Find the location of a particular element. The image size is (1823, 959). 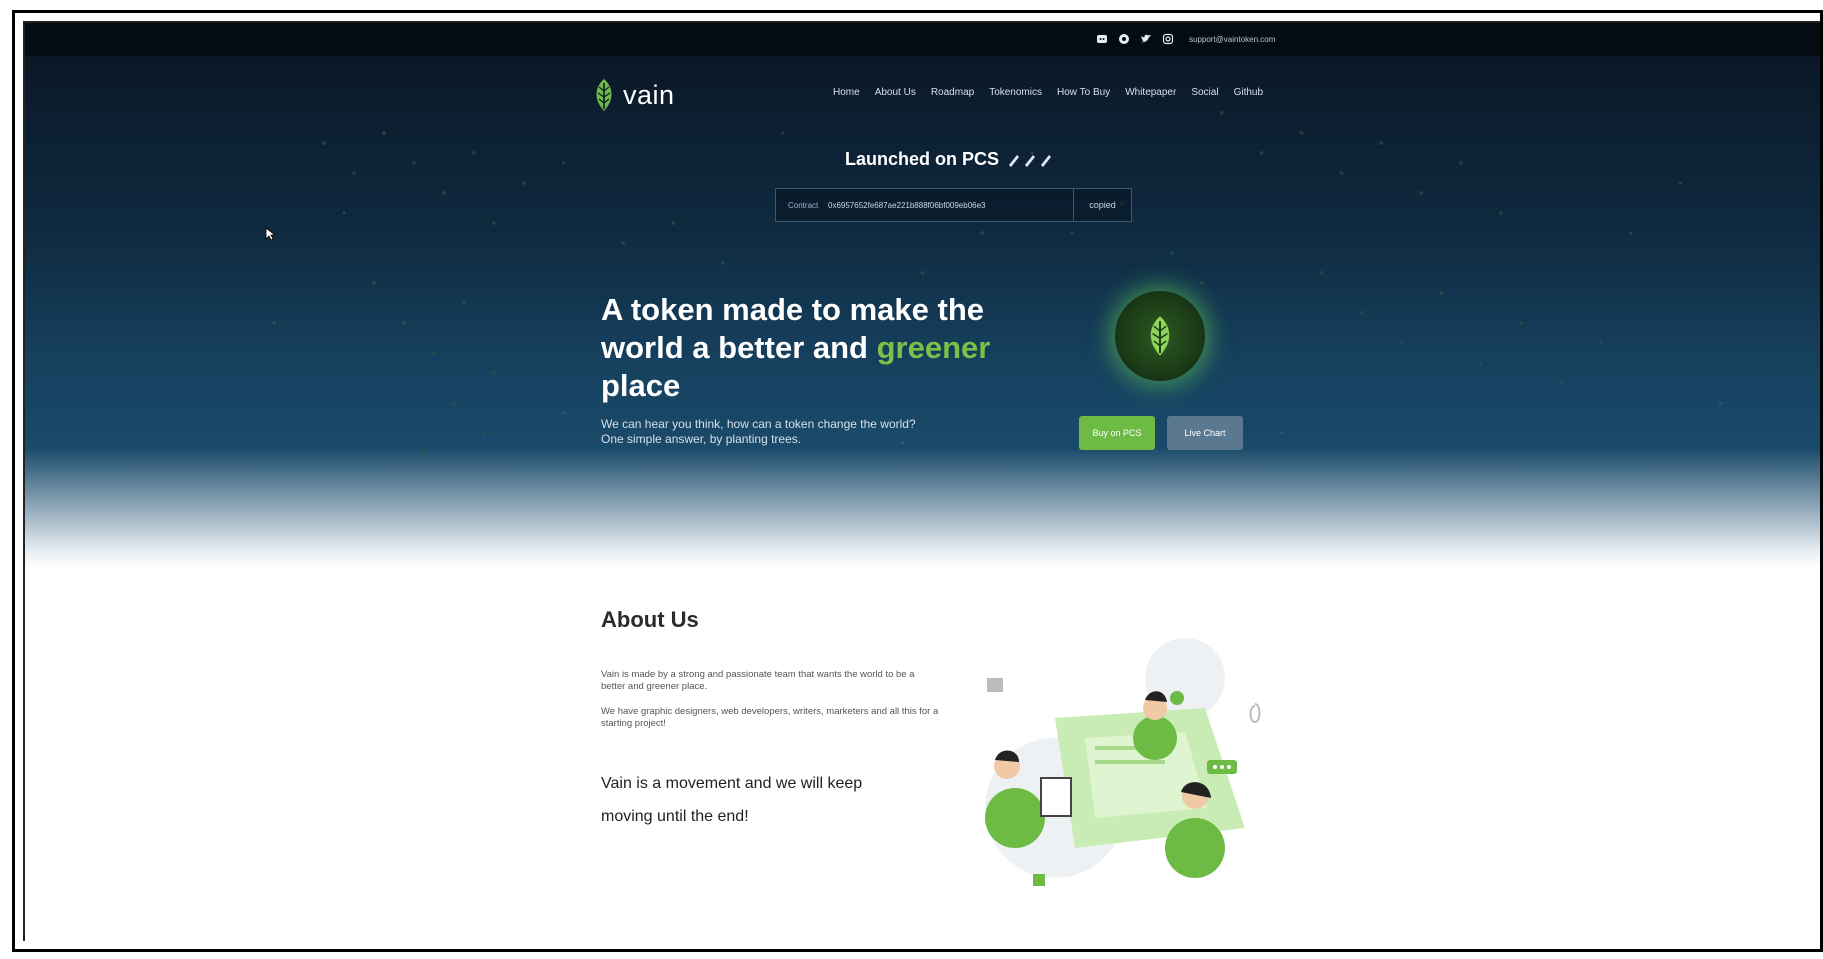

mouse-cursor-icon is located at coordinates (270, 234).